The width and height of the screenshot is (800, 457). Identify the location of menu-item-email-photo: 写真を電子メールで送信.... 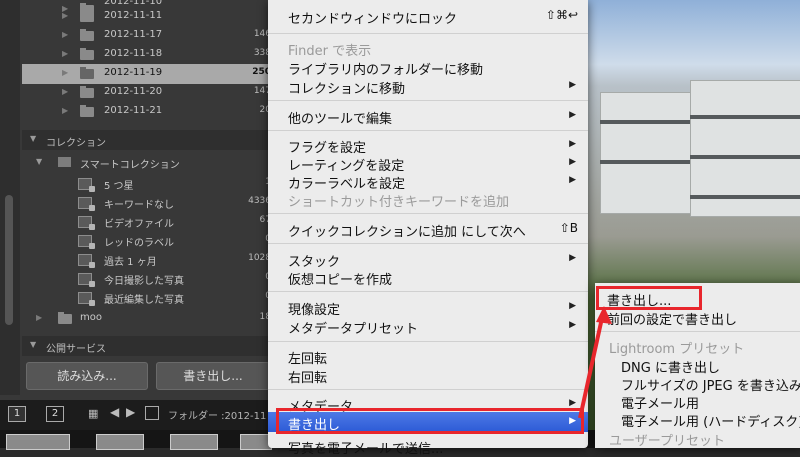
(428, 446).